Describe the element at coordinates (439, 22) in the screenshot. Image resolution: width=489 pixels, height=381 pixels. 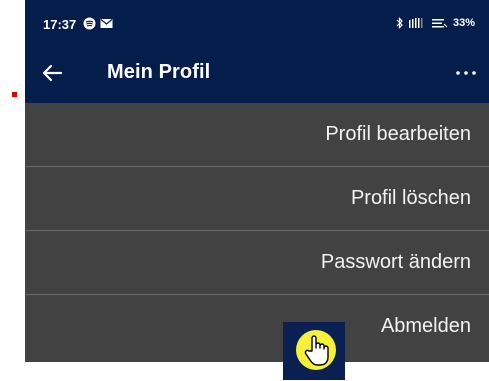
I see `wifi-icon` at that location.